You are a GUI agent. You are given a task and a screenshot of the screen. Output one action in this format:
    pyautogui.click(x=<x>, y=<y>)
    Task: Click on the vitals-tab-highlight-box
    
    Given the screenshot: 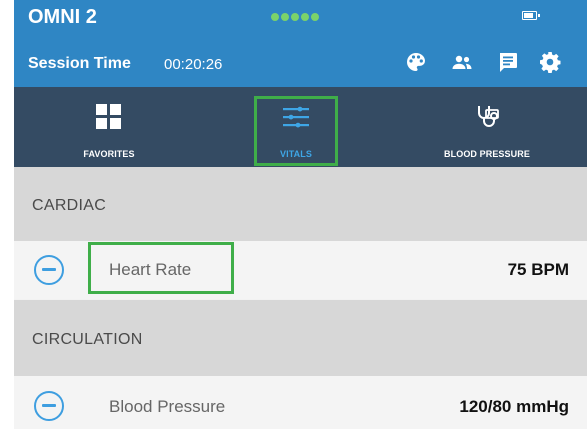 What is the action you would take?
    pyautogui.click(x=296, y=131)
    